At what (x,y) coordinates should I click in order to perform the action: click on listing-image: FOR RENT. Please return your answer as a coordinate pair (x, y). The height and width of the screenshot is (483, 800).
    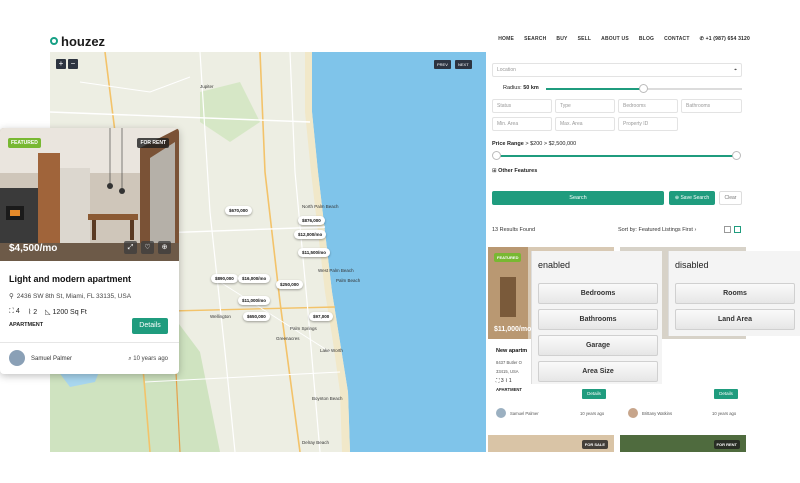
    Looking at the image, I should click on (683, 443).